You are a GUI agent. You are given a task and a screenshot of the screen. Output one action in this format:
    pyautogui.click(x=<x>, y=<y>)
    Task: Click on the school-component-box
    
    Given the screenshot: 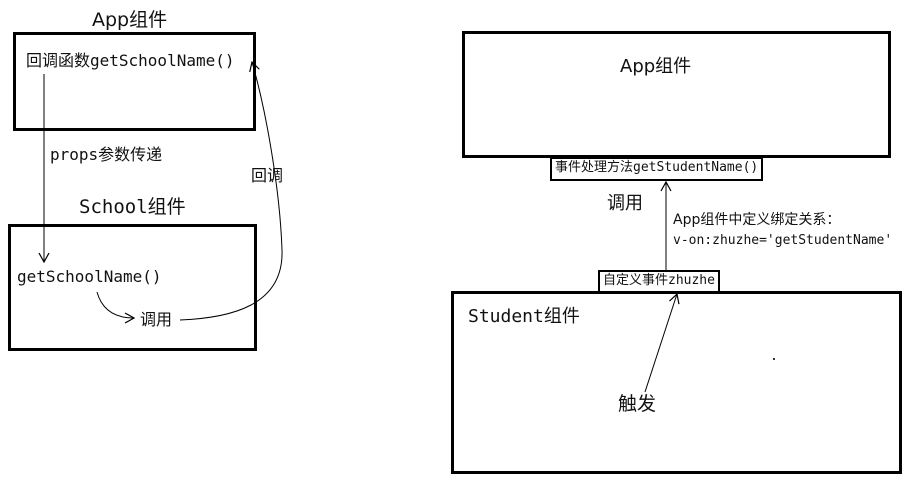 What is the action you would take?
    pyautogui.click(x=132, y=287)
    